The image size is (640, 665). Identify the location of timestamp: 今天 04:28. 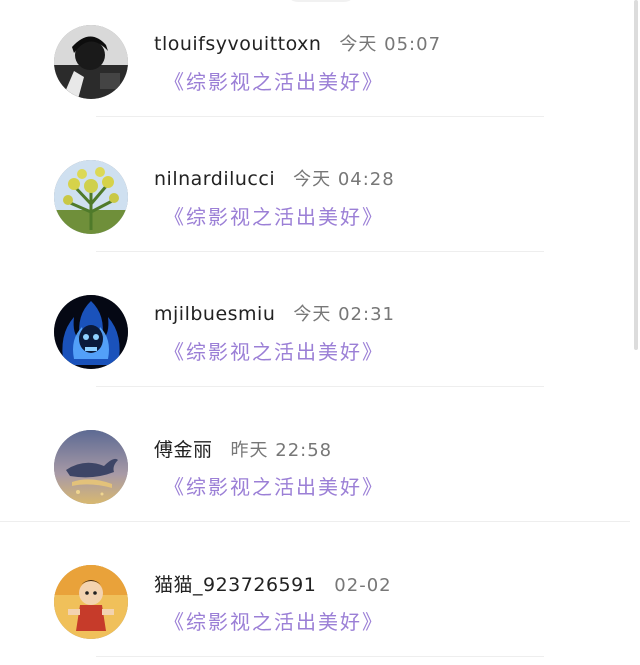
(344, 179).